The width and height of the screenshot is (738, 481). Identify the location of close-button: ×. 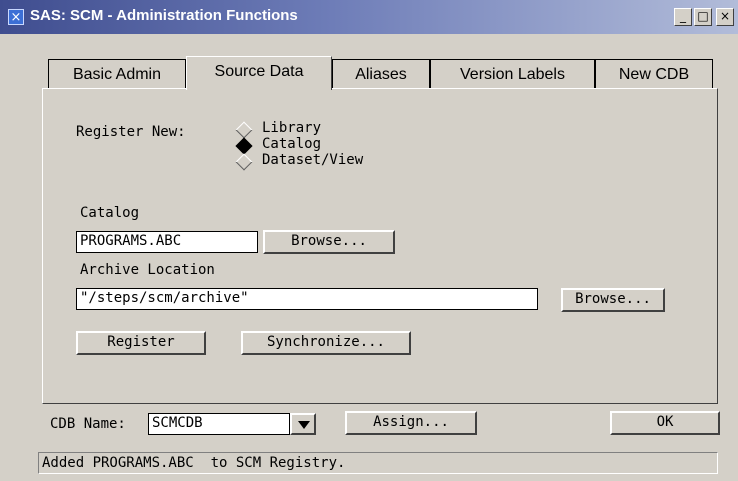
(725, 17).